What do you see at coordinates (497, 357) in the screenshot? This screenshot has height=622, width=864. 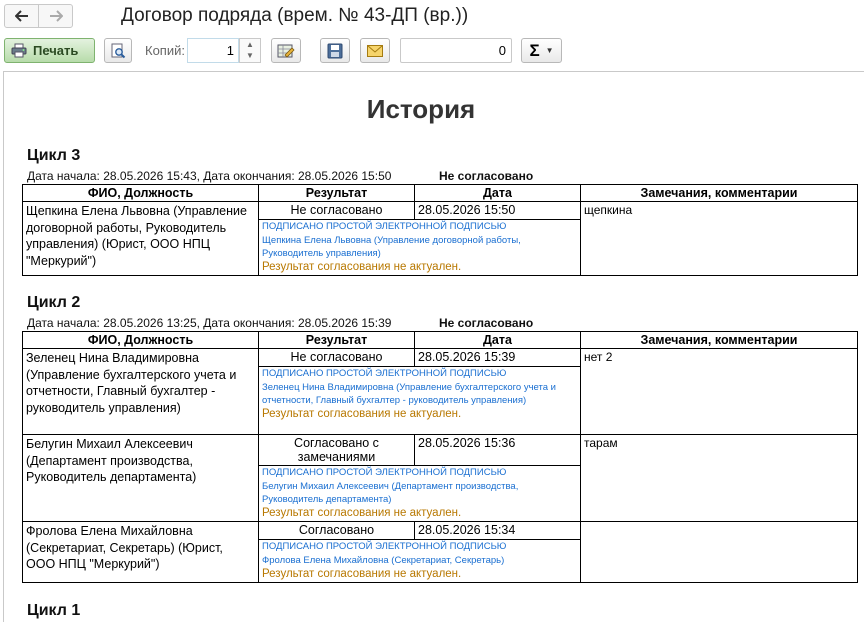 I see `date-cell: 28.05.2026 15:39` at bounding box center [497, 357].